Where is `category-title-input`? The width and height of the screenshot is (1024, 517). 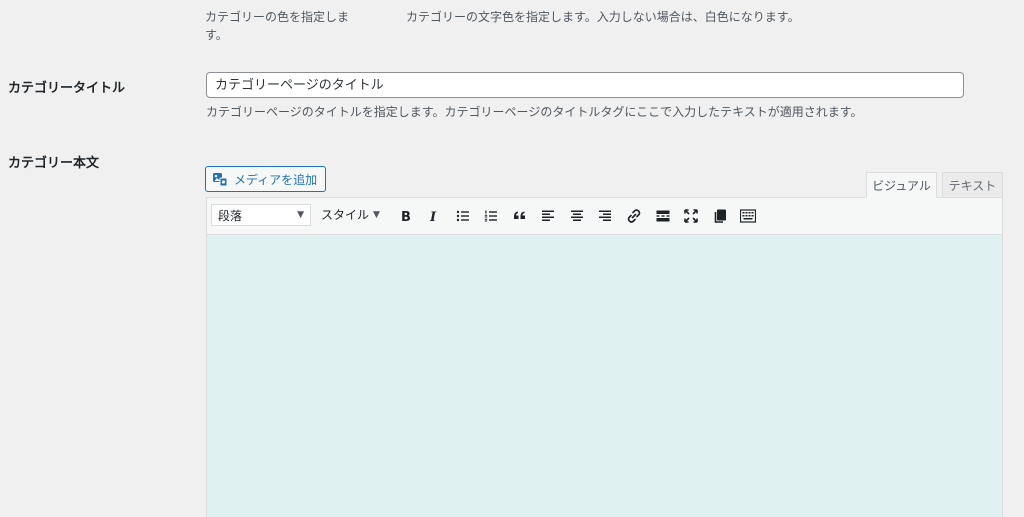
category-title-input is located at coordinates (585, 85).